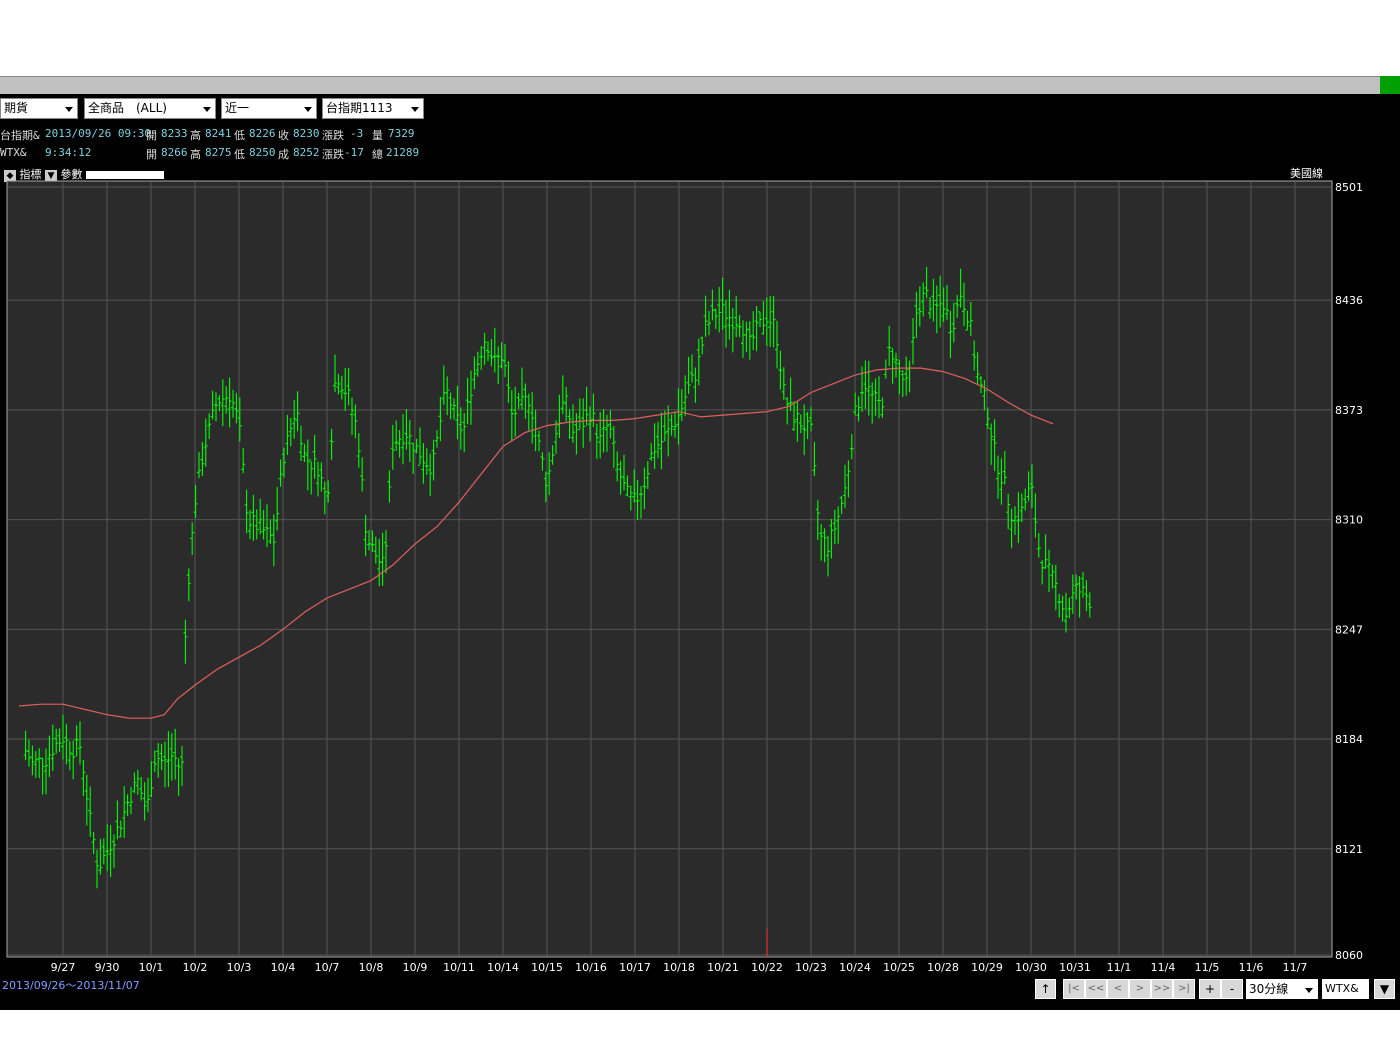  I want to click on x-tick-label: 10/29, so click(987, 967).